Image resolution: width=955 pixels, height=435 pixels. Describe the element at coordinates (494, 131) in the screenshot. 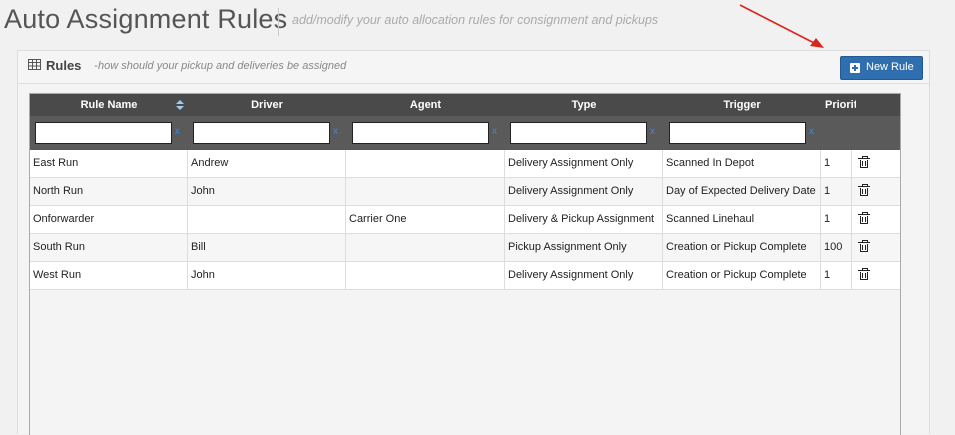

I see `filter-clear-agent: x` at that location.